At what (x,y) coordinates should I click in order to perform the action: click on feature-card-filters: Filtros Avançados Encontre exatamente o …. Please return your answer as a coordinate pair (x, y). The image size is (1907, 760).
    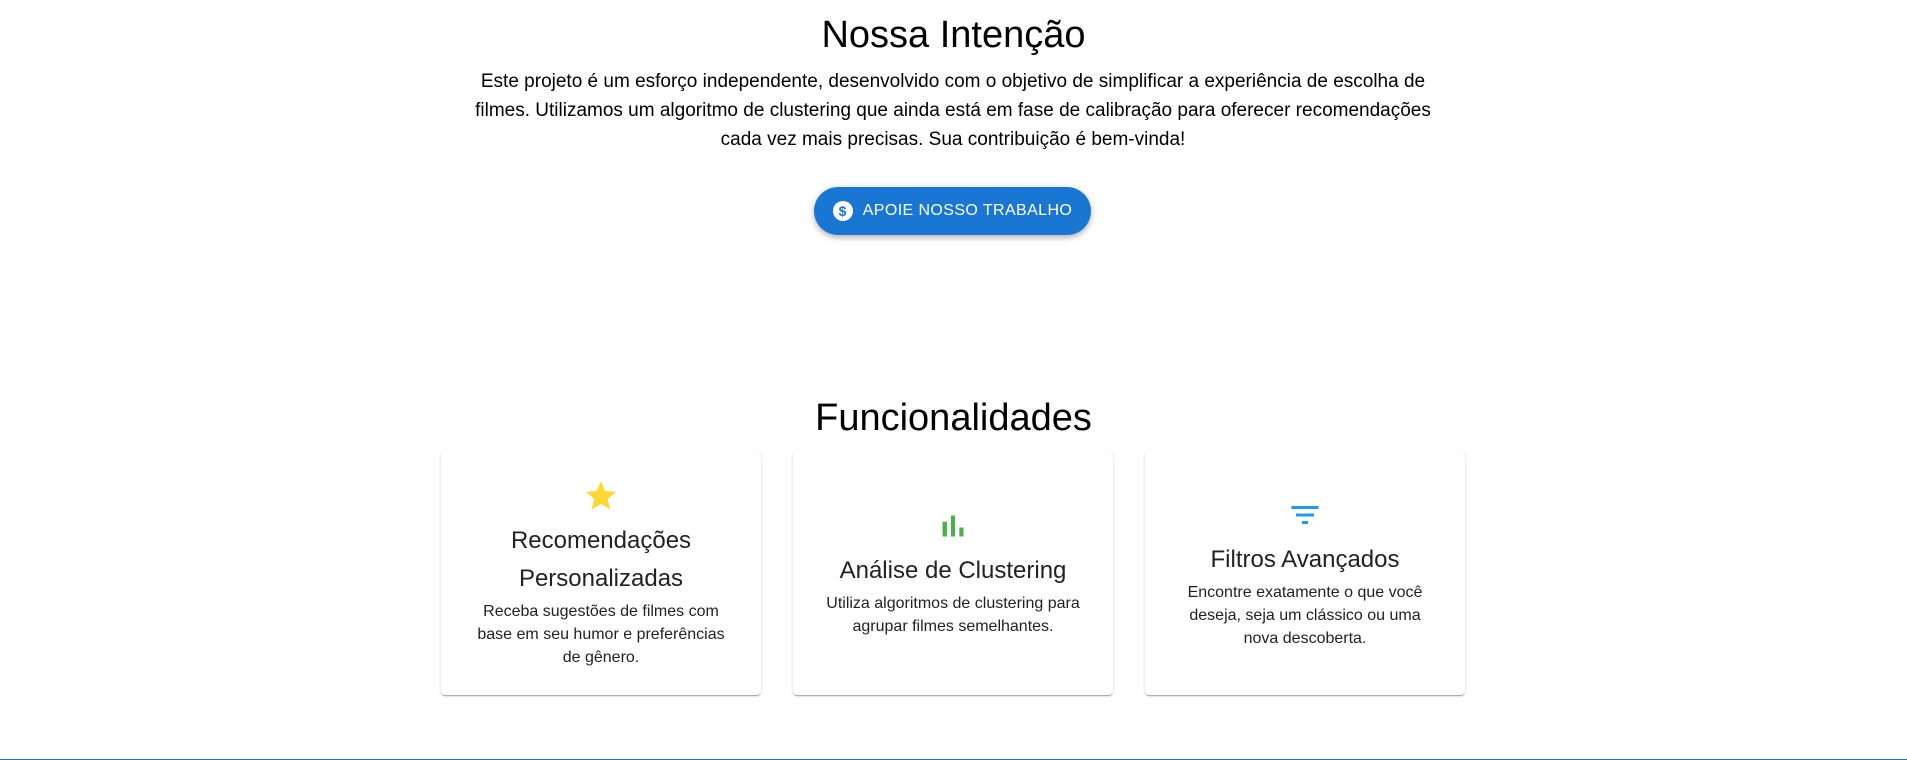
    Looking at the image, I should click on (1305, 573).